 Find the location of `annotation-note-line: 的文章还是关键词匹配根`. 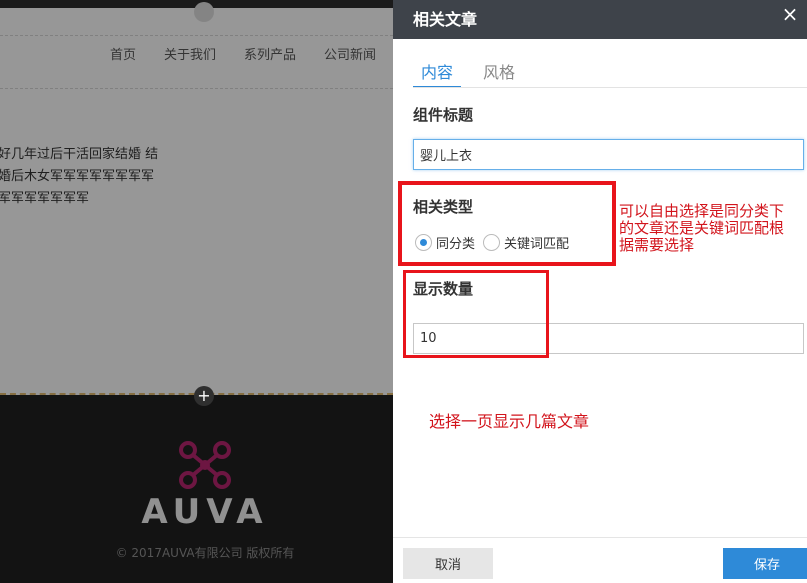

annotation-note-line: 的文章还是关键词匹配根 is located at coordinates (702, 228).